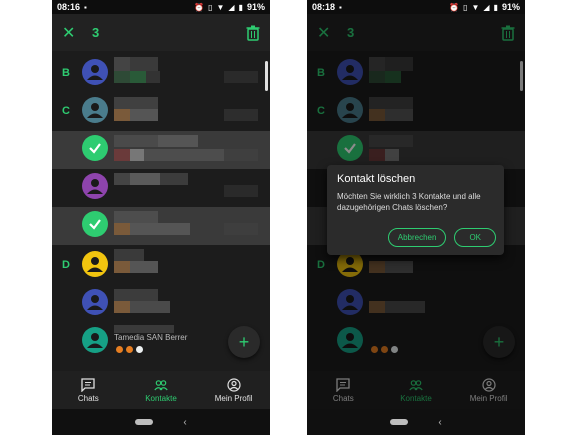 The width and height of the screenshot is (580, 435). I want to click on section-letter: B, so click(66, 73).